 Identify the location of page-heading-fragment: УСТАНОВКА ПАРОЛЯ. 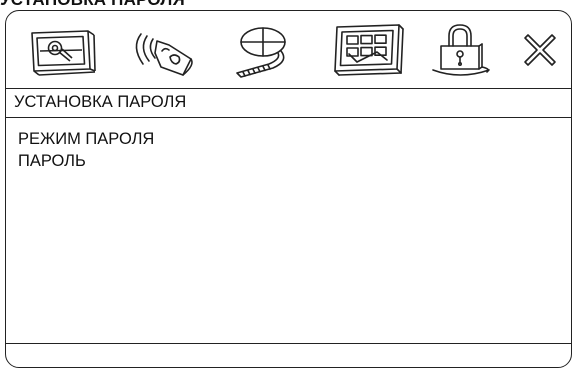
(92, 5).